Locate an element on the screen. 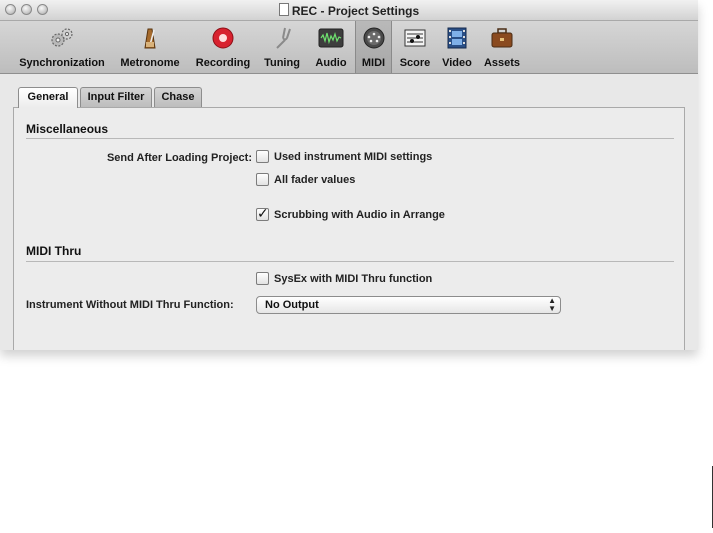  sysex-midi-thru-checkbox: SysEx with MIDI Thru function is located at coordinates (344, 278).